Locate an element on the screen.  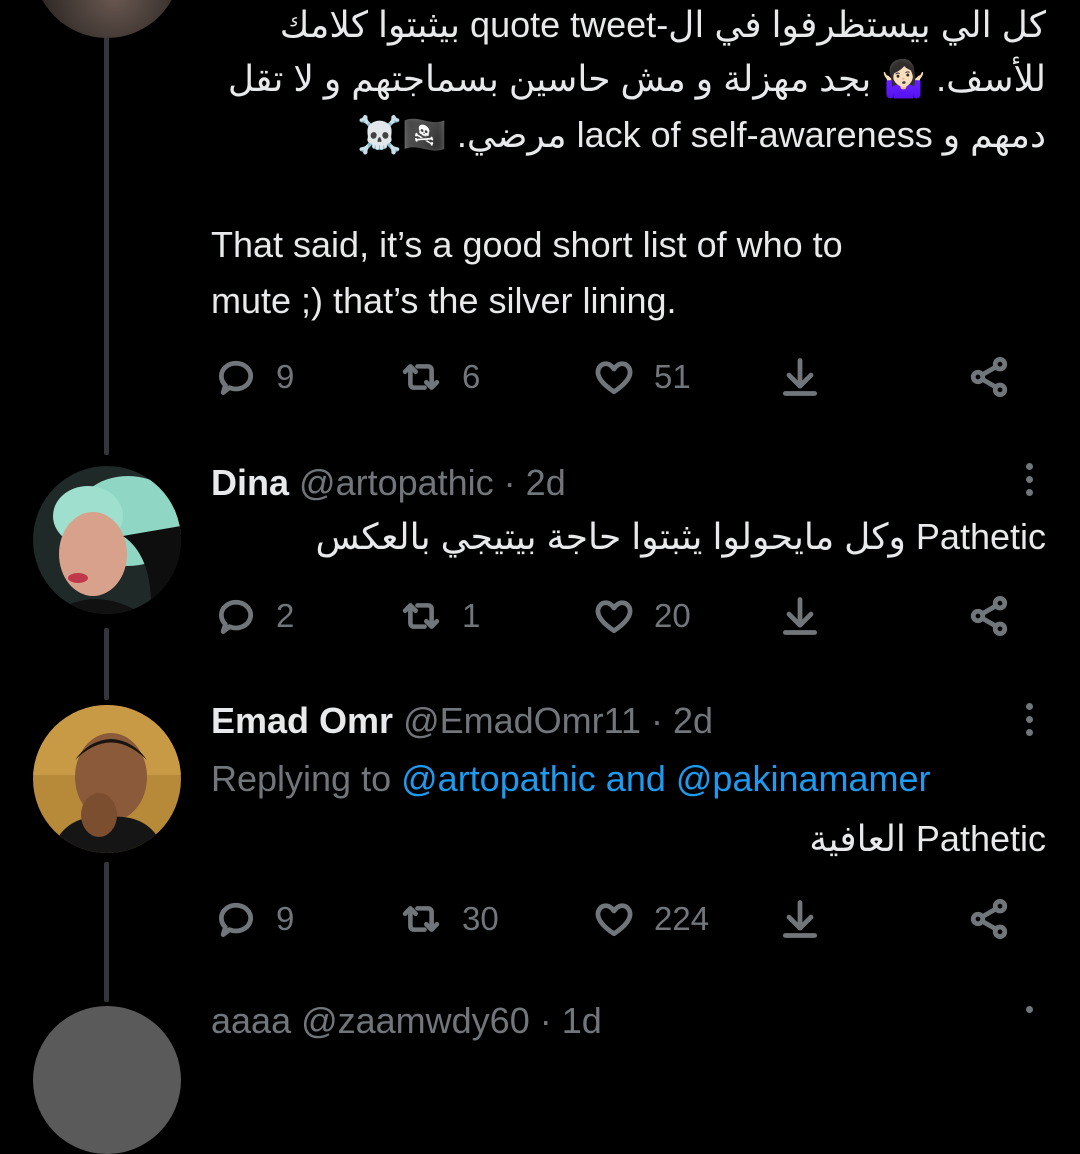
replying-and: and is located at coordinates (635, 778).